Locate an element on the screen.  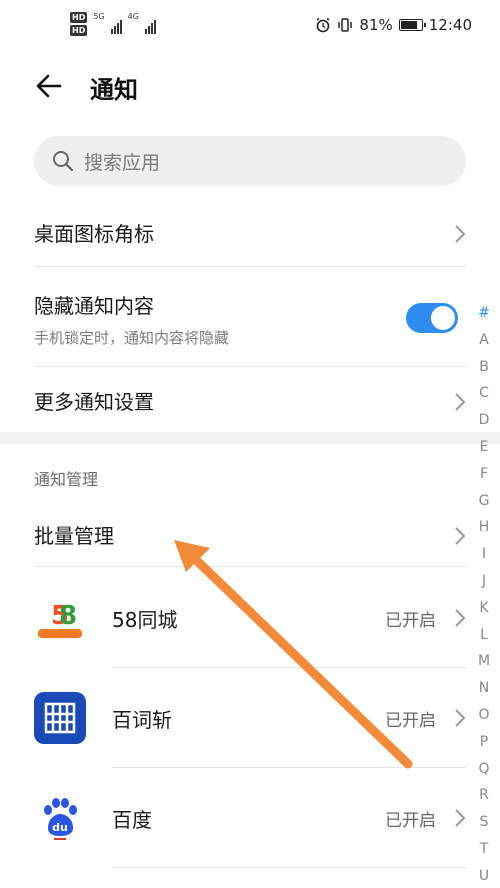
battery-icon is located at coordinates (412, 25).